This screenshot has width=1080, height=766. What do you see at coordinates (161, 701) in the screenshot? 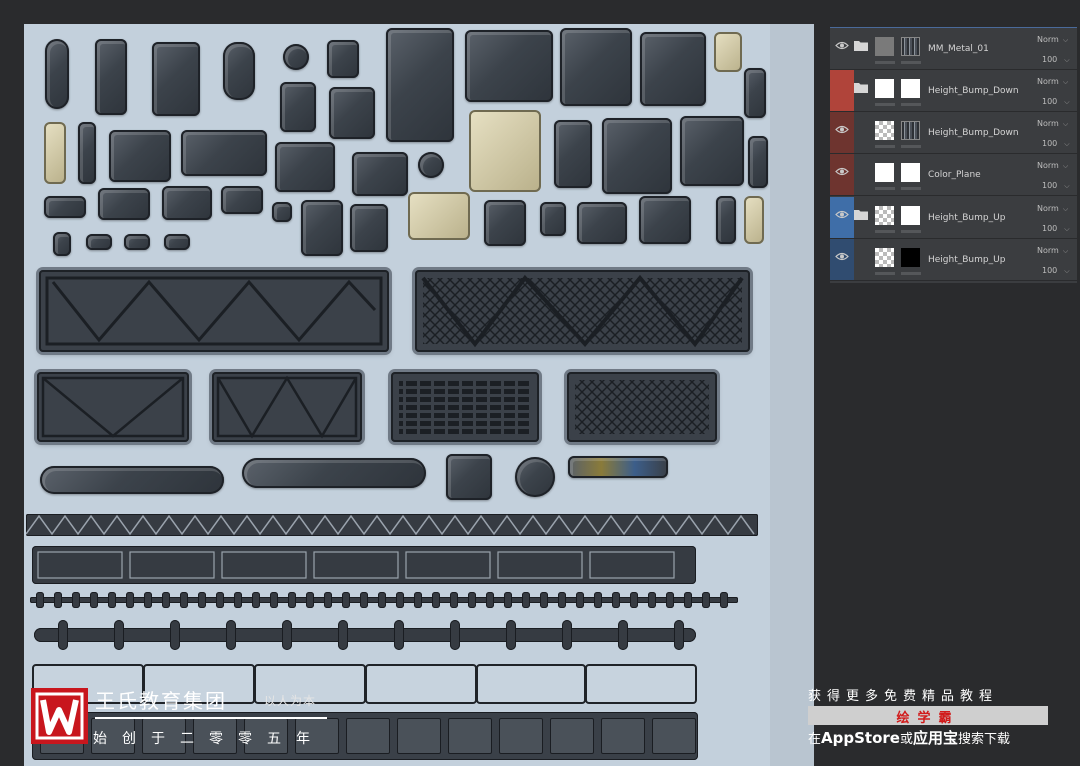
I see `brand-title: 王氏教育集团` at bounding box center [161, 701].